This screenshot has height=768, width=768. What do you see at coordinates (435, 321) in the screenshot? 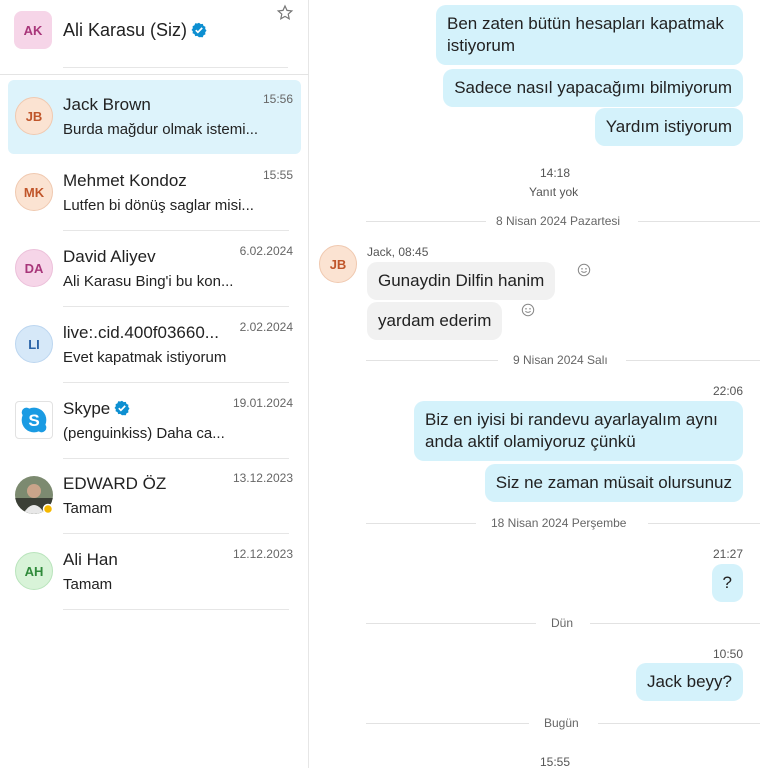
I see `incoming-message: yardam ederim` at bounding box center [435, 321].